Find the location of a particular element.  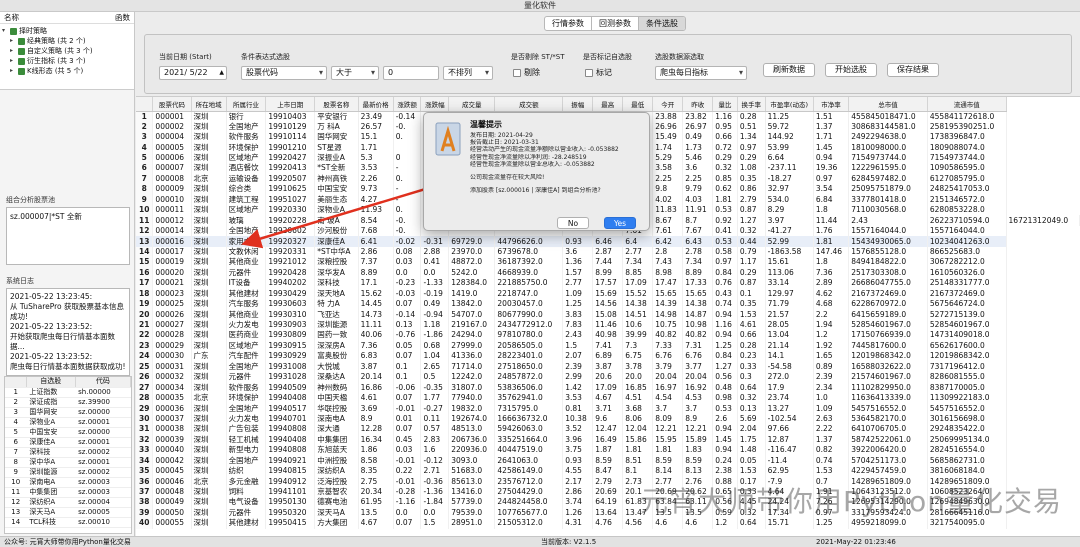

dialog-line: 发布日期: 2021-04-29 is located at coordinates (501, 135).